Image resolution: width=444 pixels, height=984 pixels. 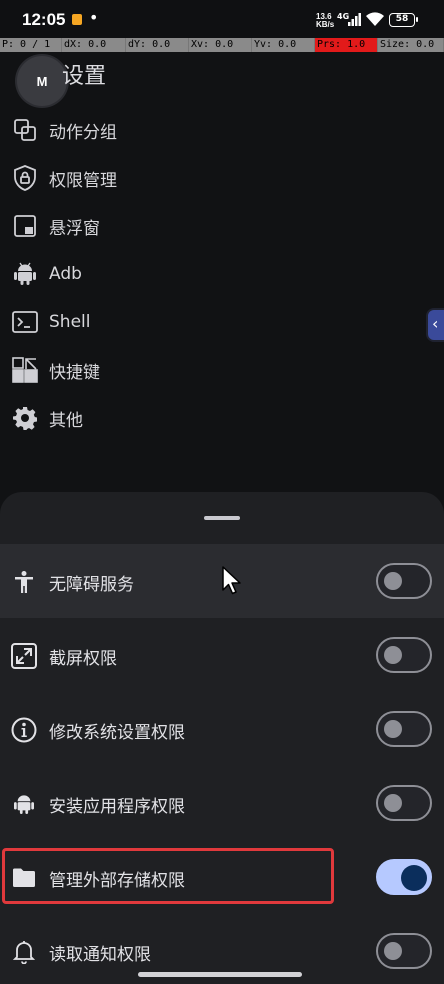 I want to click on wifi-icon, so click(x=375, y=19).